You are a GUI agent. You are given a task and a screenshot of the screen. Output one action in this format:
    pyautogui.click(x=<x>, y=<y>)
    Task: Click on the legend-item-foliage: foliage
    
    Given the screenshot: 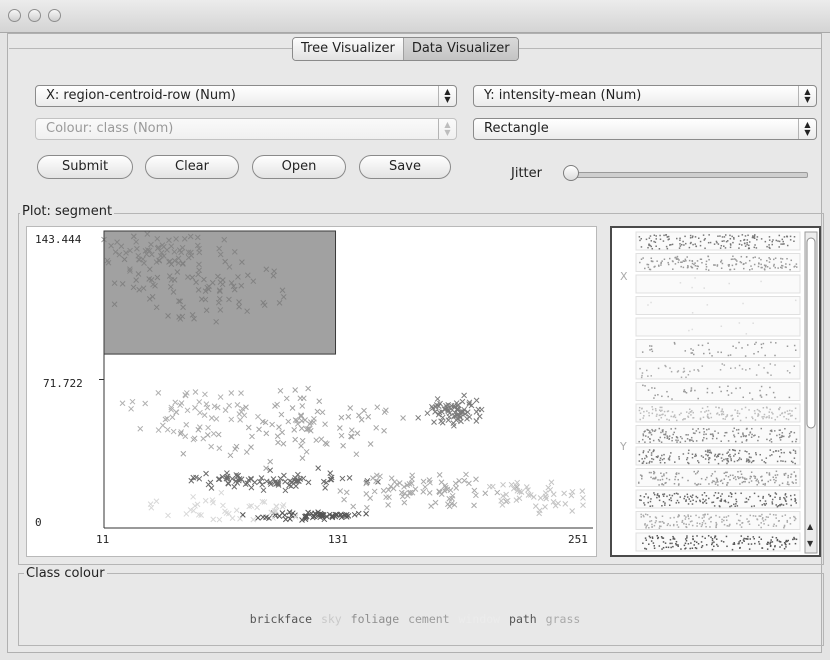 What is the action you would take?
    pyautogui.click(x=375, y=619)
    